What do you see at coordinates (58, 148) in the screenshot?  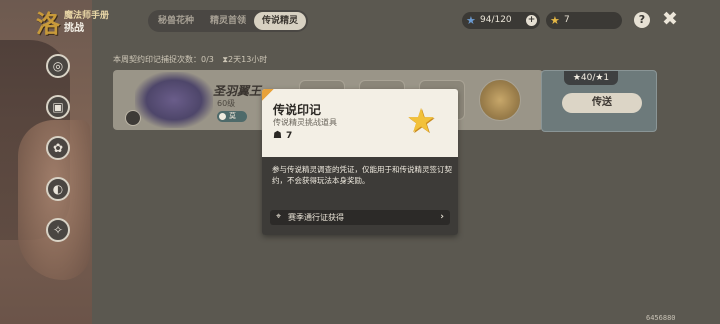 I see `side-nav-flower-icon: ✿` at bounding box center [58, 148].